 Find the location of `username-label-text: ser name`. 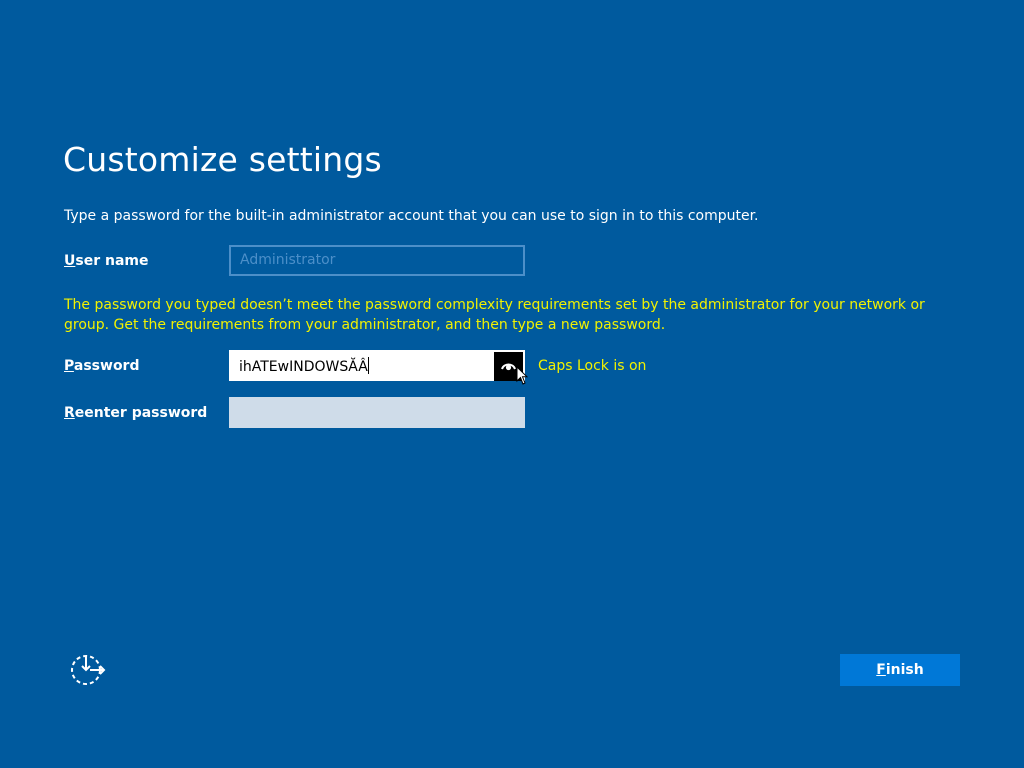

username-label-text: ser name is located at coordinates (112, 261).